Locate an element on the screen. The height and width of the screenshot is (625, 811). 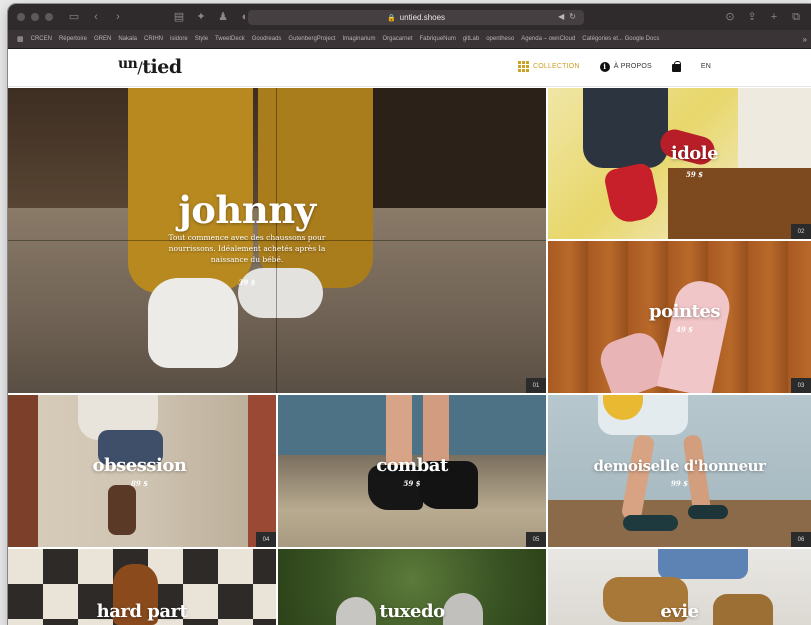
product-number: 03 is located at coordinates (801, 385).